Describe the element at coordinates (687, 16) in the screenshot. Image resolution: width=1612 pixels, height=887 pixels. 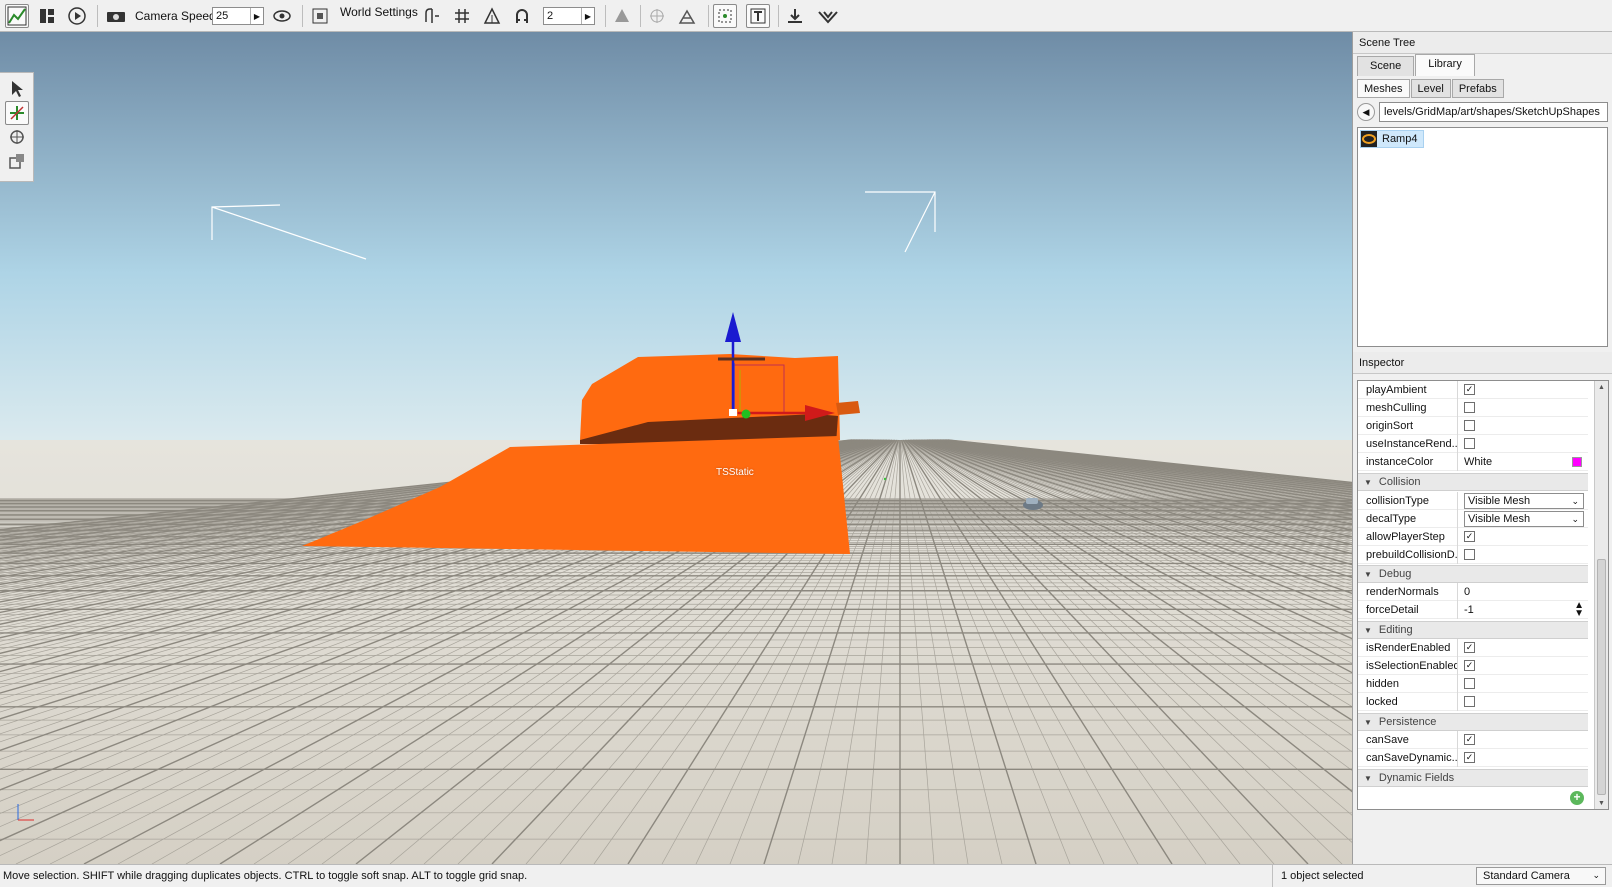
I see `object-transform-icon` at that location.